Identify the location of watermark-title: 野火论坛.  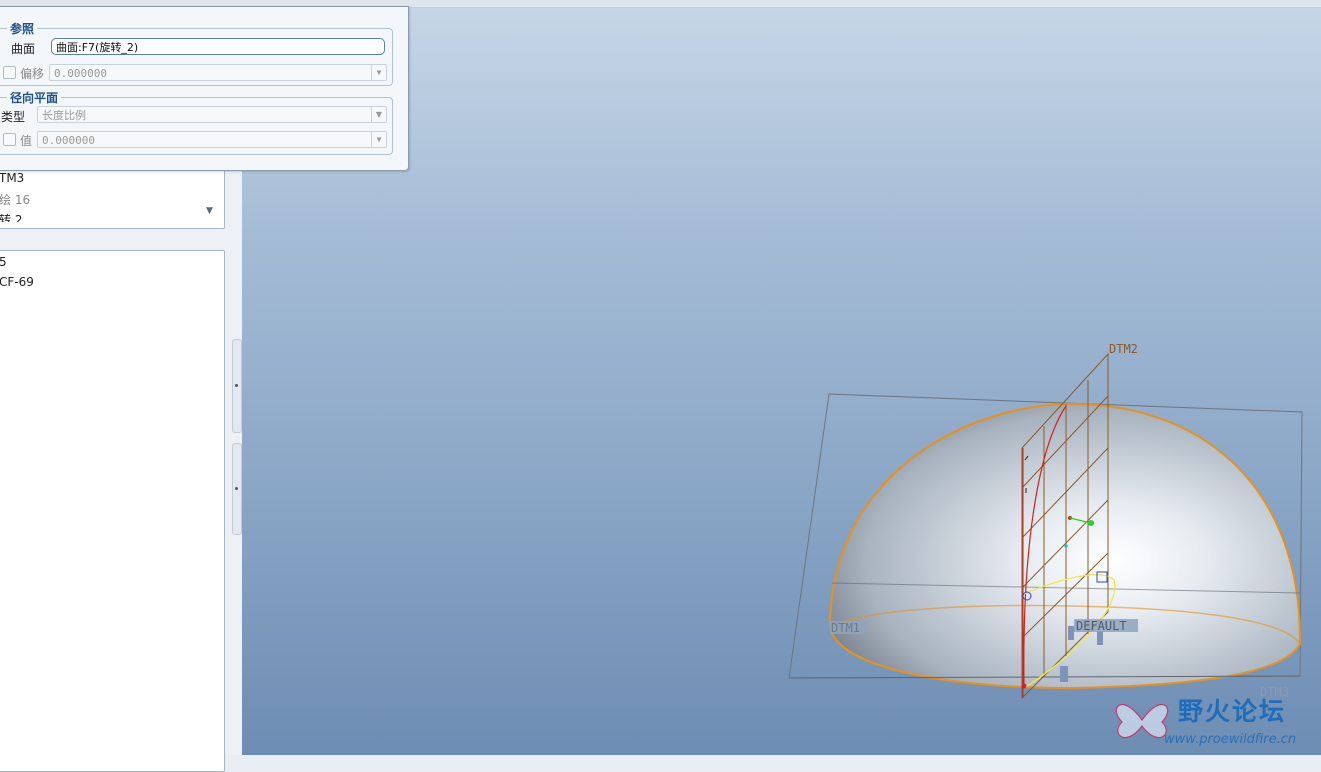
(1232, 711).